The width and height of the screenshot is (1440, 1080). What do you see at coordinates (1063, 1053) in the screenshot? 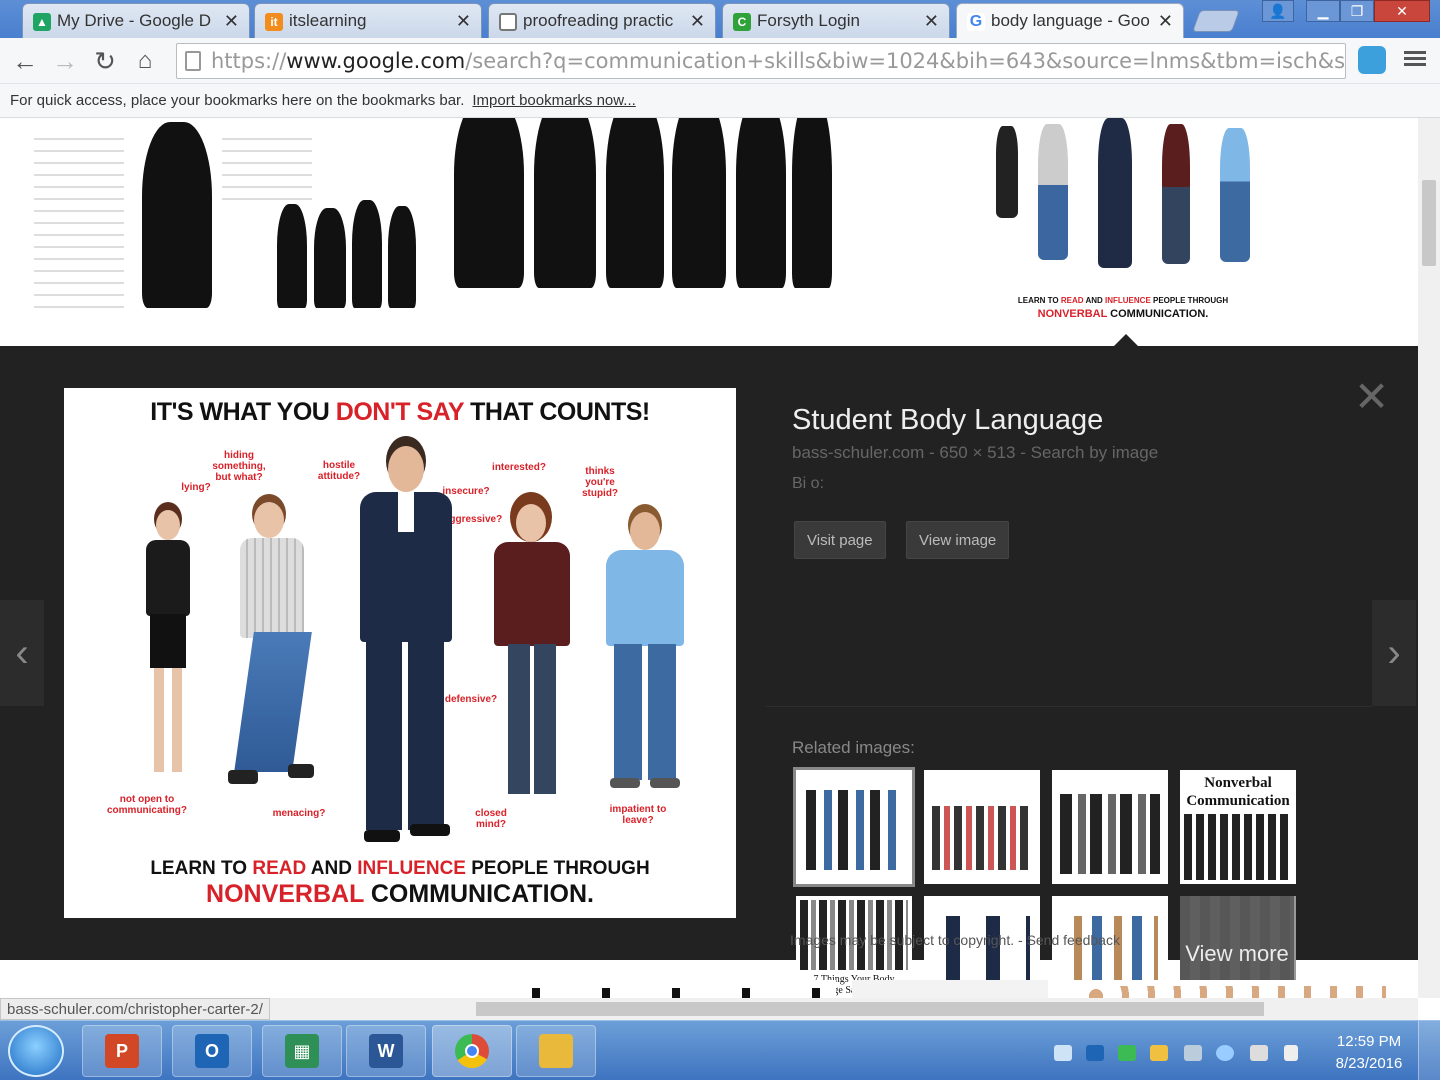
I see `search-icon` at bounding box center [1063, 1053].